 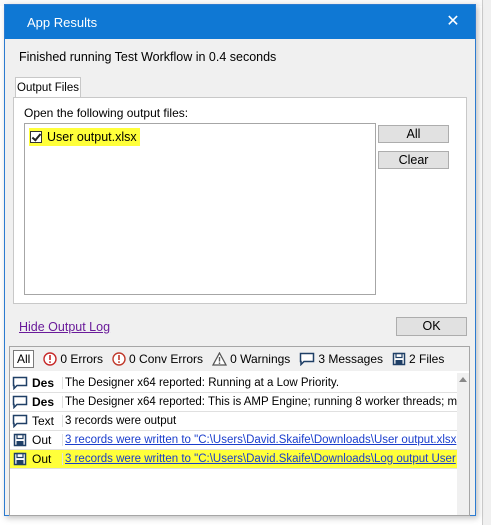 What do you see at coordinates (24, 359) in the screenshot?
I see `filter-all-button: All` at bounding box center [24, 359].